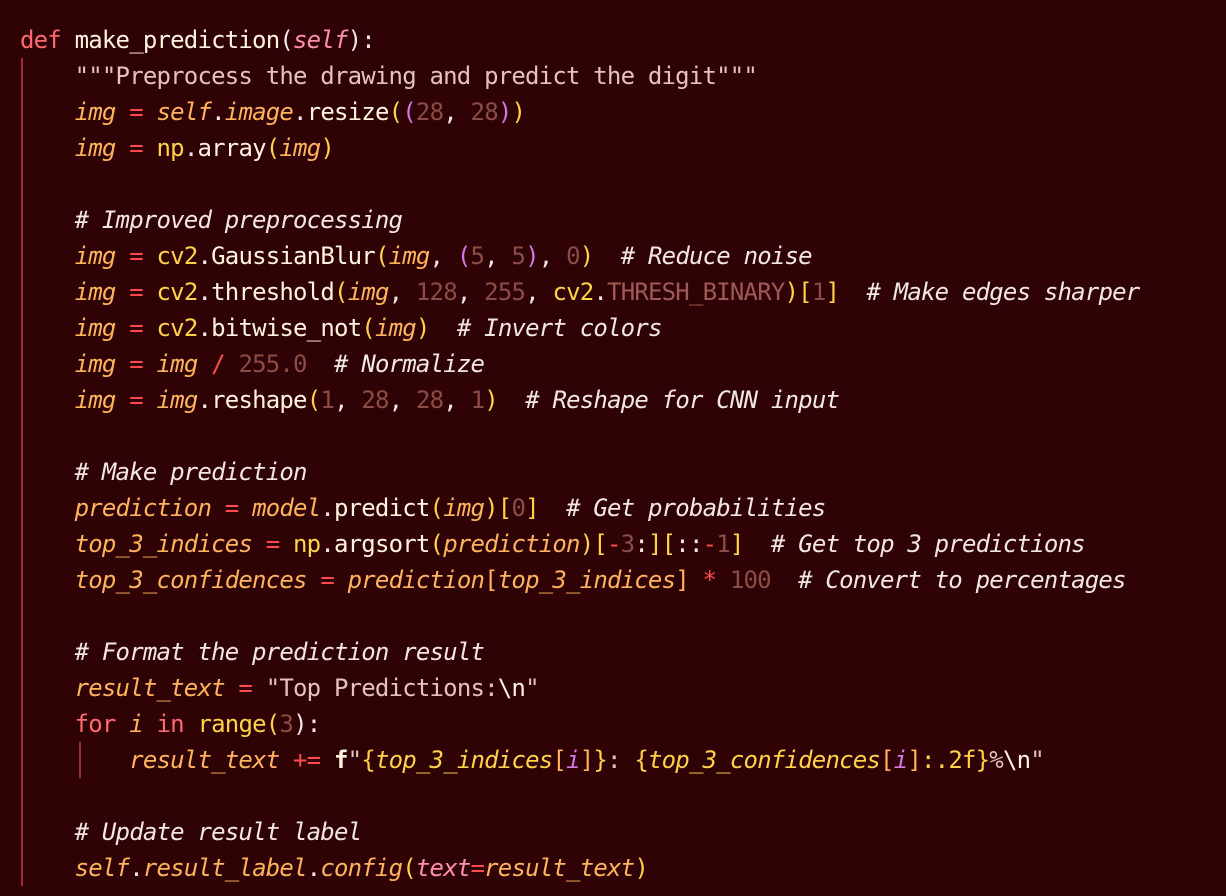 Image resolution: width=1226 pixels, height=896 pixels. What do you see at coordinates (307, 724) in the screenshot?
I see `code-token-punc: ):` at bounding box center [307, 724].